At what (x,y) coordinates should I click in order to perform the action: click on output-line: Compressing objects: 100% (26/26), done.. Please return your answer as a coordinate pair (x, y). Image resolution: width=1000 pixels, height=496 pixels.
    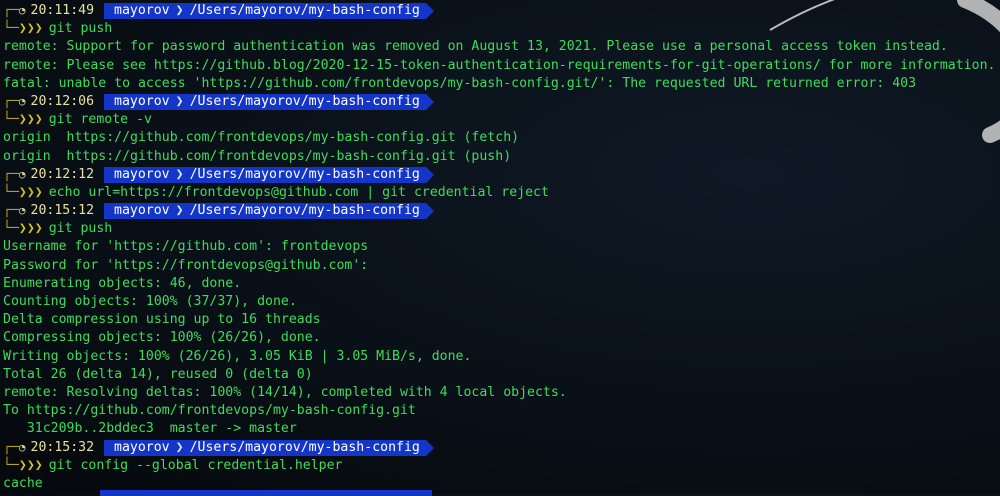
    Looking at the image, I should click on (162, 338).